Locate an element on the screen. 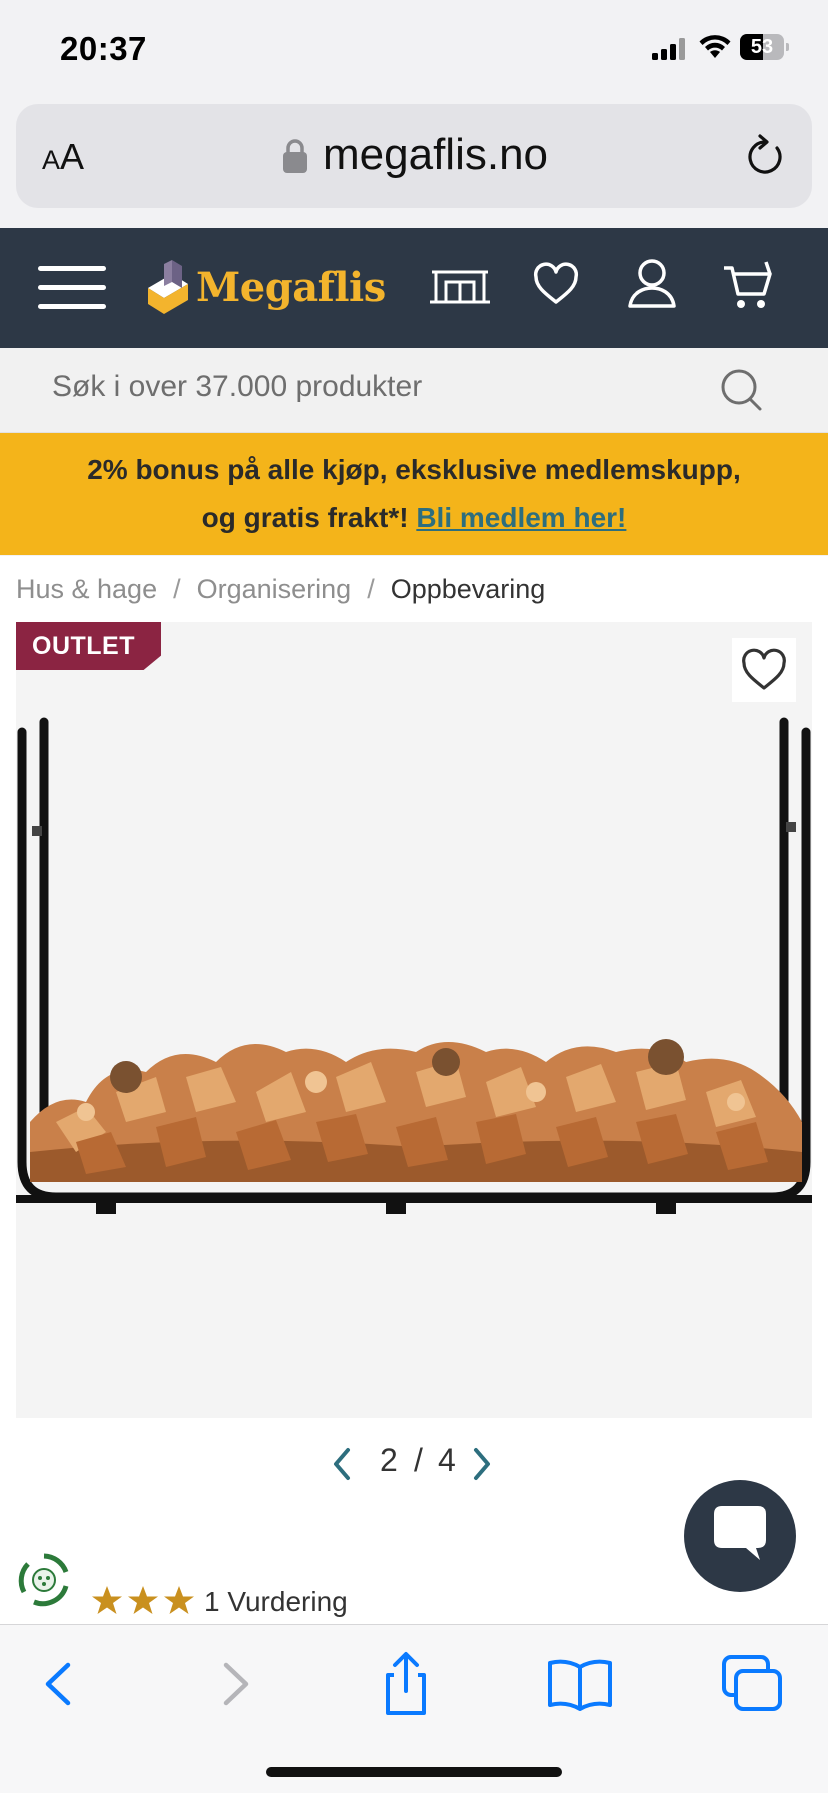 The height and width of the screenshot is (1793, 828). chat-bubble-icon is located at coordinates (740, 1533).